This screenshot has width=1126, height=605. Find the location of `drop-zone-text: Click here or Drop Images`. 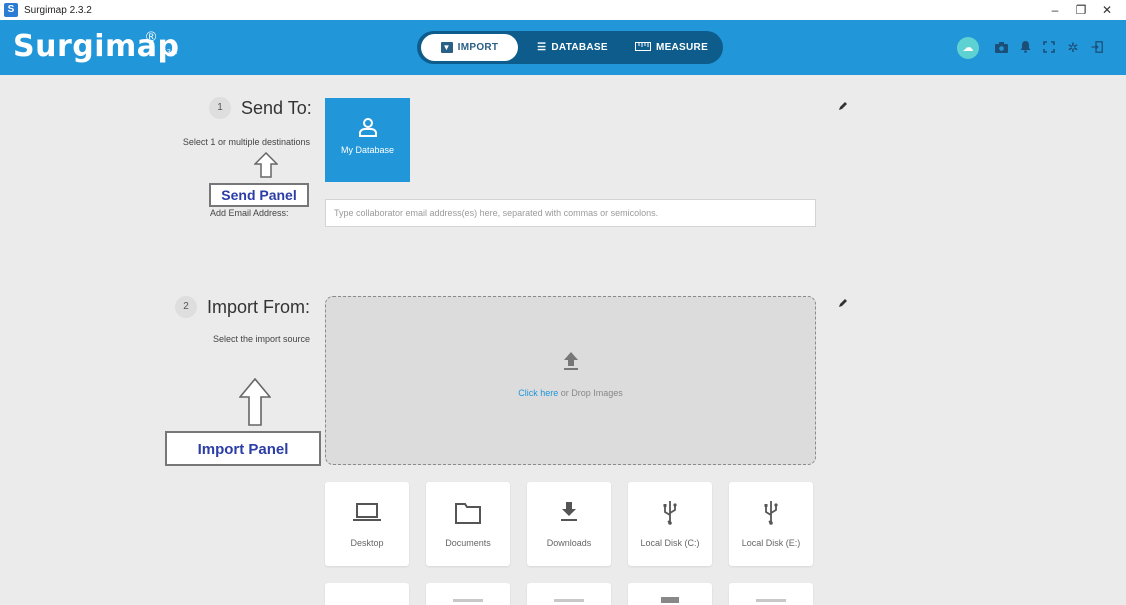

drop-zone-text: Click here or Drop Images is located at coordinates (570, 393).